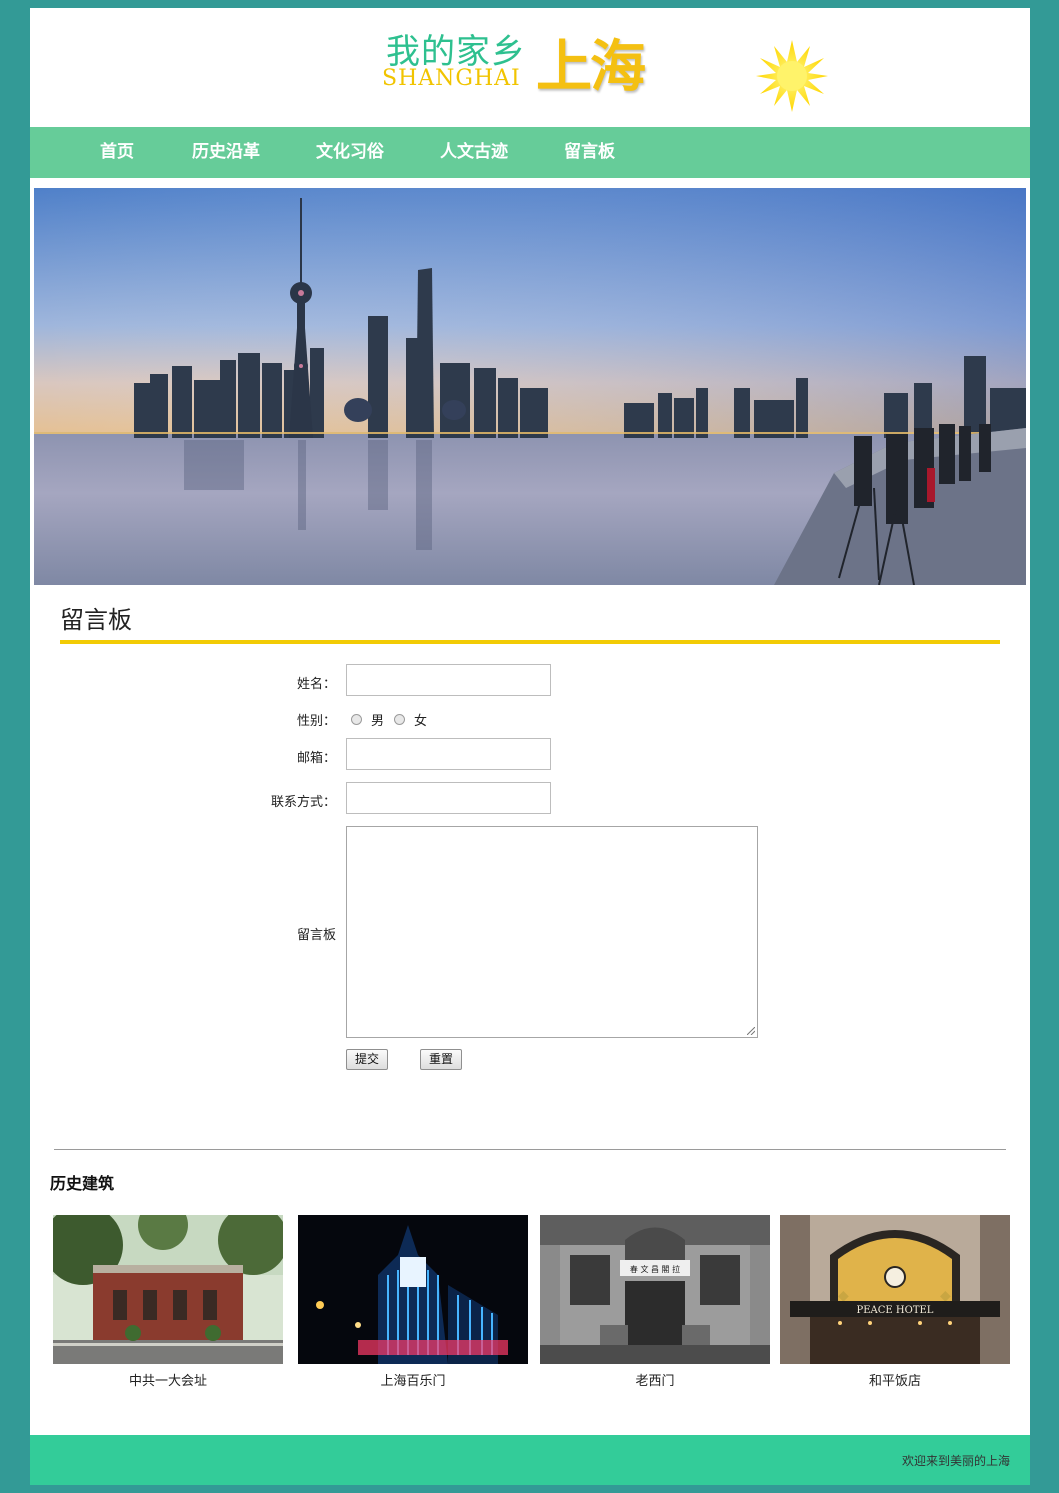 The width and height of the screenshot is (1059, 1493). What do you see at coordinates (413, 1381) in the screenshot?
I see `gallery-caption: 上海百乐门` at bounding box center [413, 1381].